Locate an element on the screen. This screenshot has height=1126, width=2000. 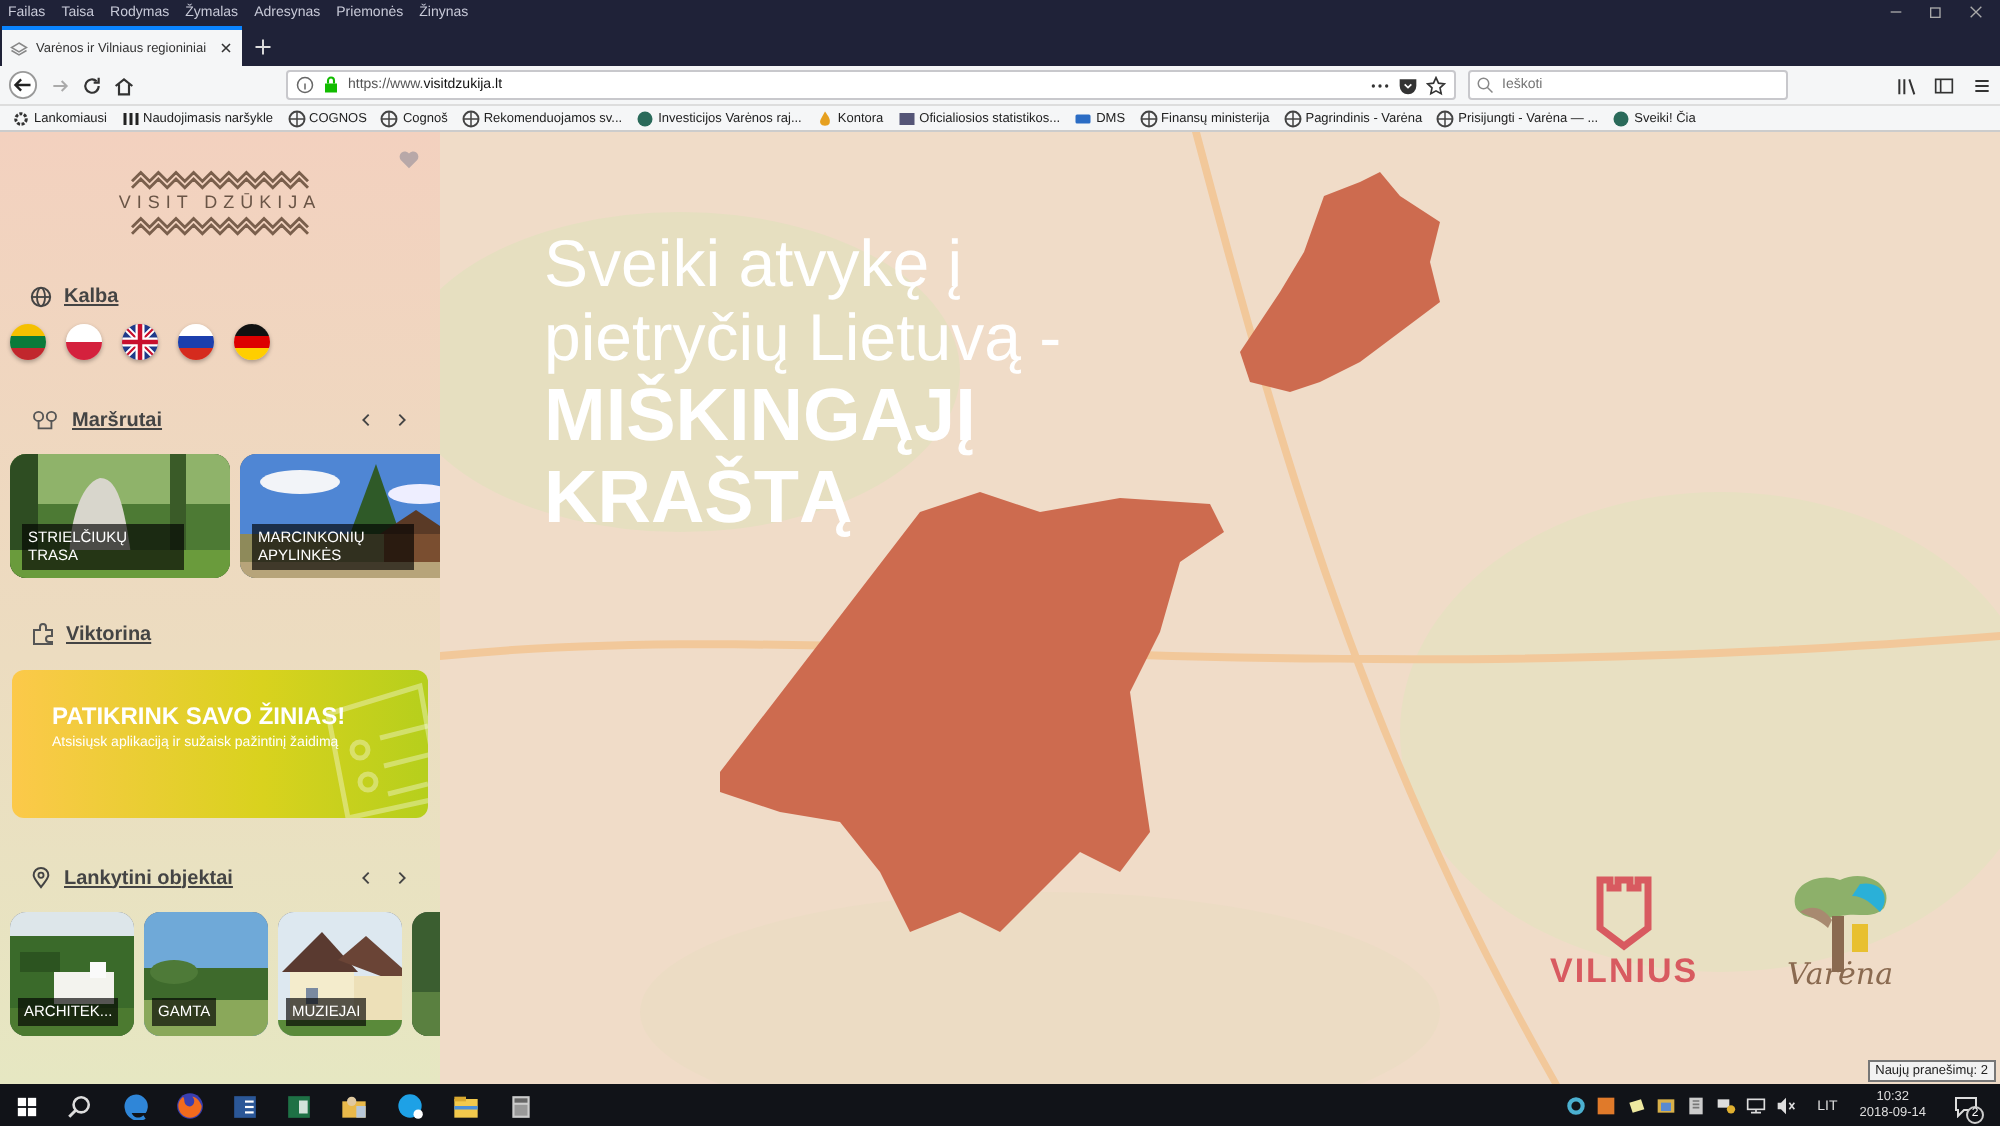
monitor-icon is located at coordinates (1755, 1106).